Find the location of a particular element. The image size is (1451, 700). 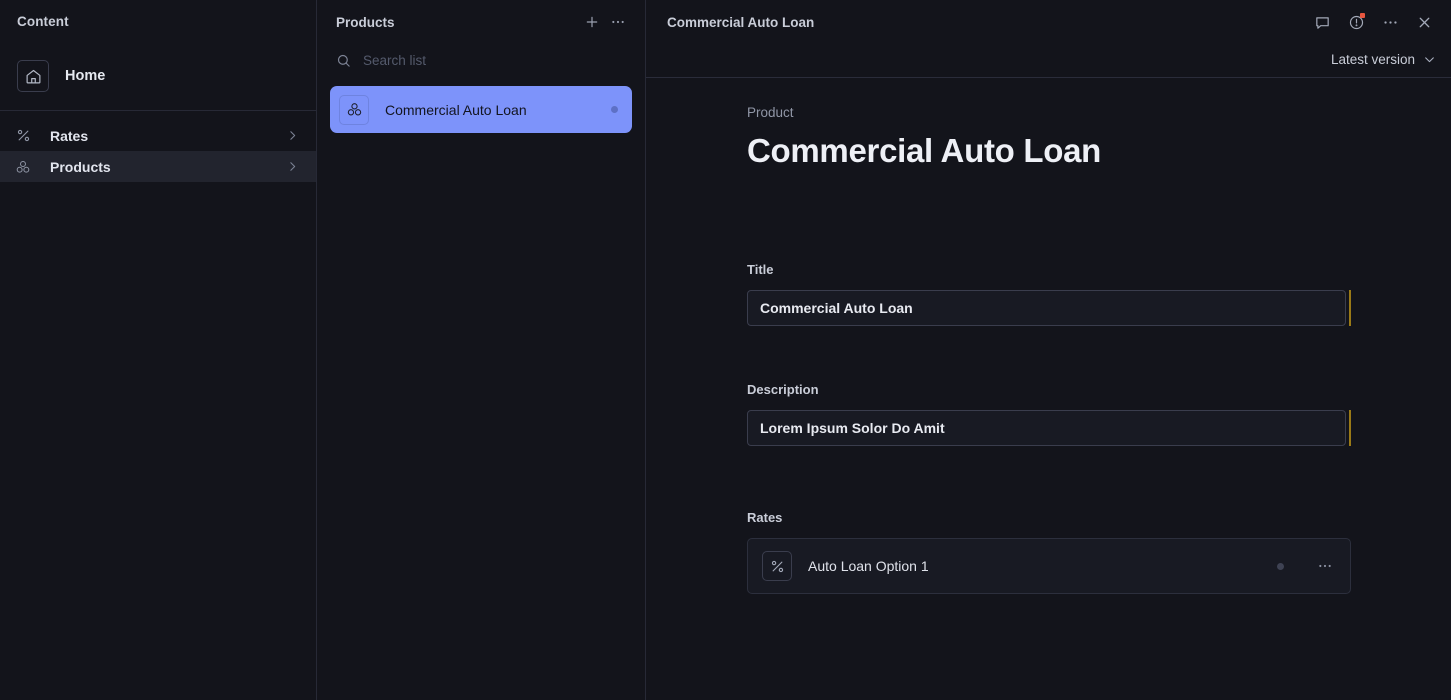

field-title-input-wrap: Commercial Auto Loan is located at coordinates (1049, 308).